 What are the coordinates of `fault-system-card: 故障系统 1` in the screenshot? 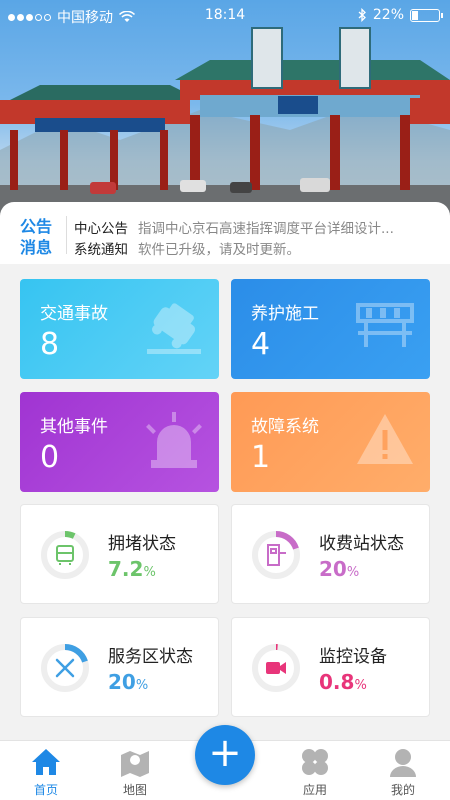 It's located at (330, 442).